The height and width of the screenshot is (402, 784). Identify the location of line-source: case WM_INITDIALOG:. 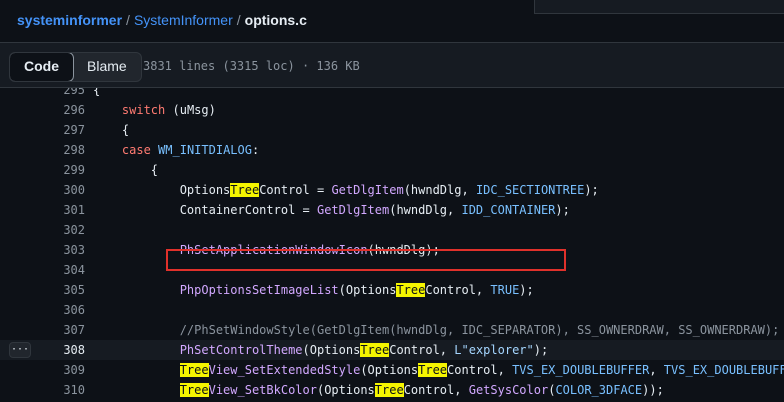
(190, 150).